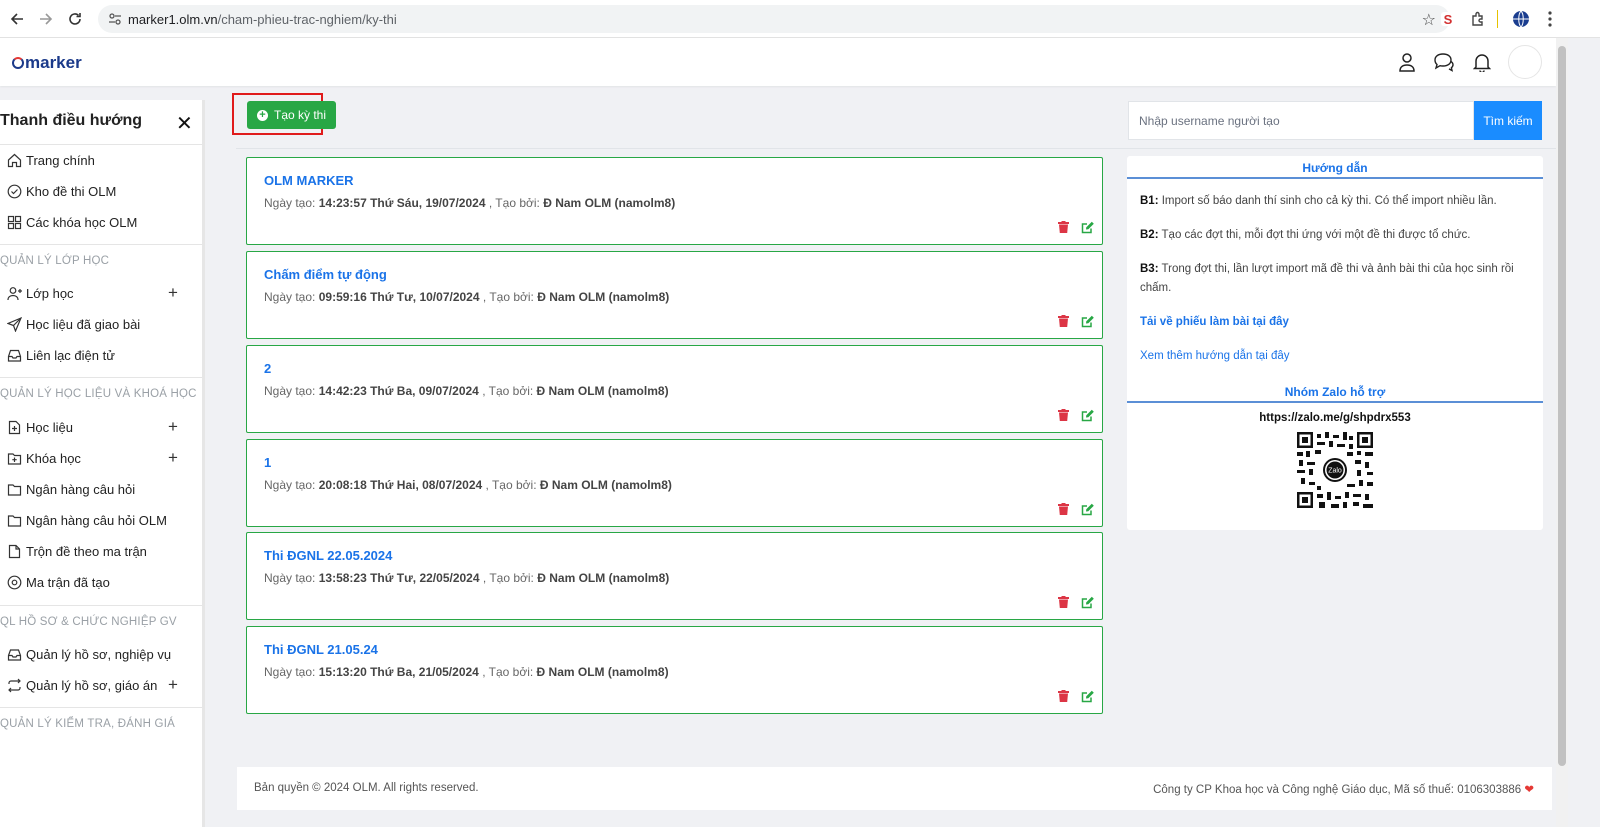 This screenshot has width=1600, height=827. I want to click on creator-search-input, so click(1301, 120).